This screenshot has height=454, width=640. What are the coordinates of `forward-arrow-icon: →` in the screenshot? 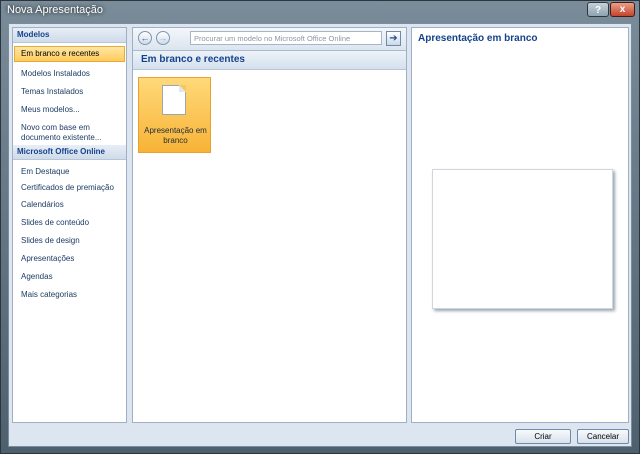 It's located at (163, 38).